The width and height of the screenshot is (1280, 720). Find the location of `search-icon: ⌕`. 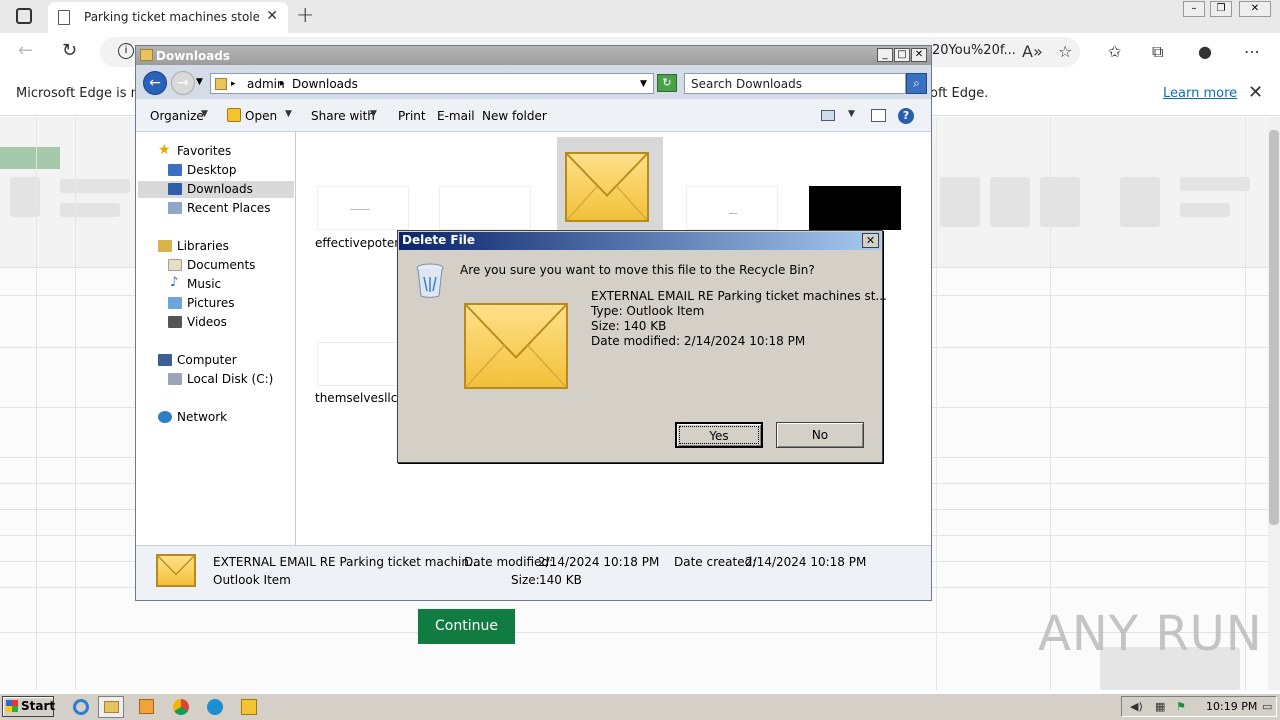

search-icon: ⌕ is located at coordinates (916, 83).